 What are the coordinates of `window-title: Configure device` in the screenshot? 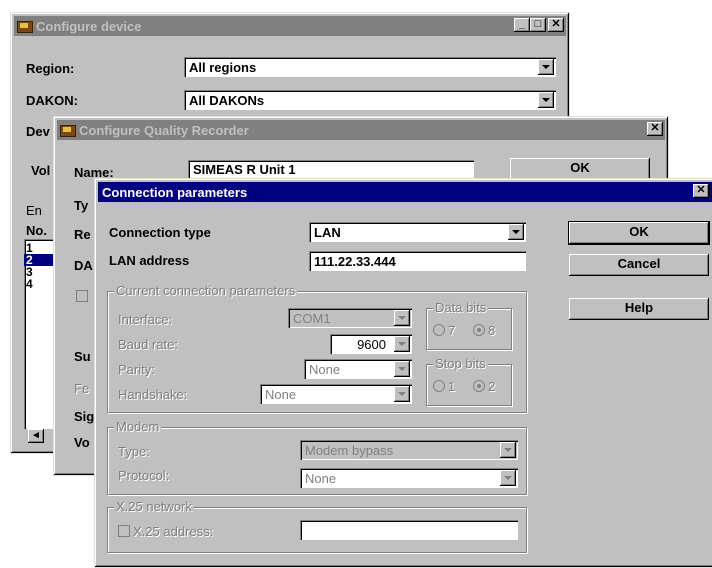 It's located at (89, 26).